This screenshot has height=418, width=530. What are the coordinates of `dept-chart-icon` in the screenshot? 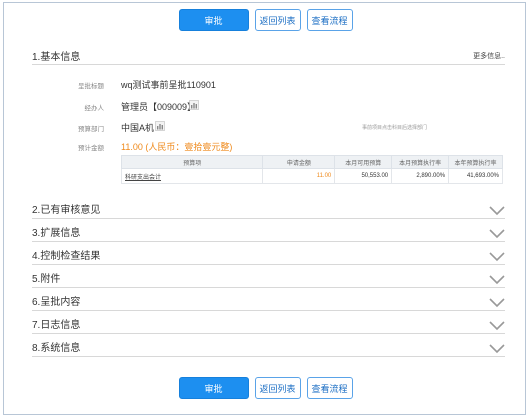 It's located at (160, 126).